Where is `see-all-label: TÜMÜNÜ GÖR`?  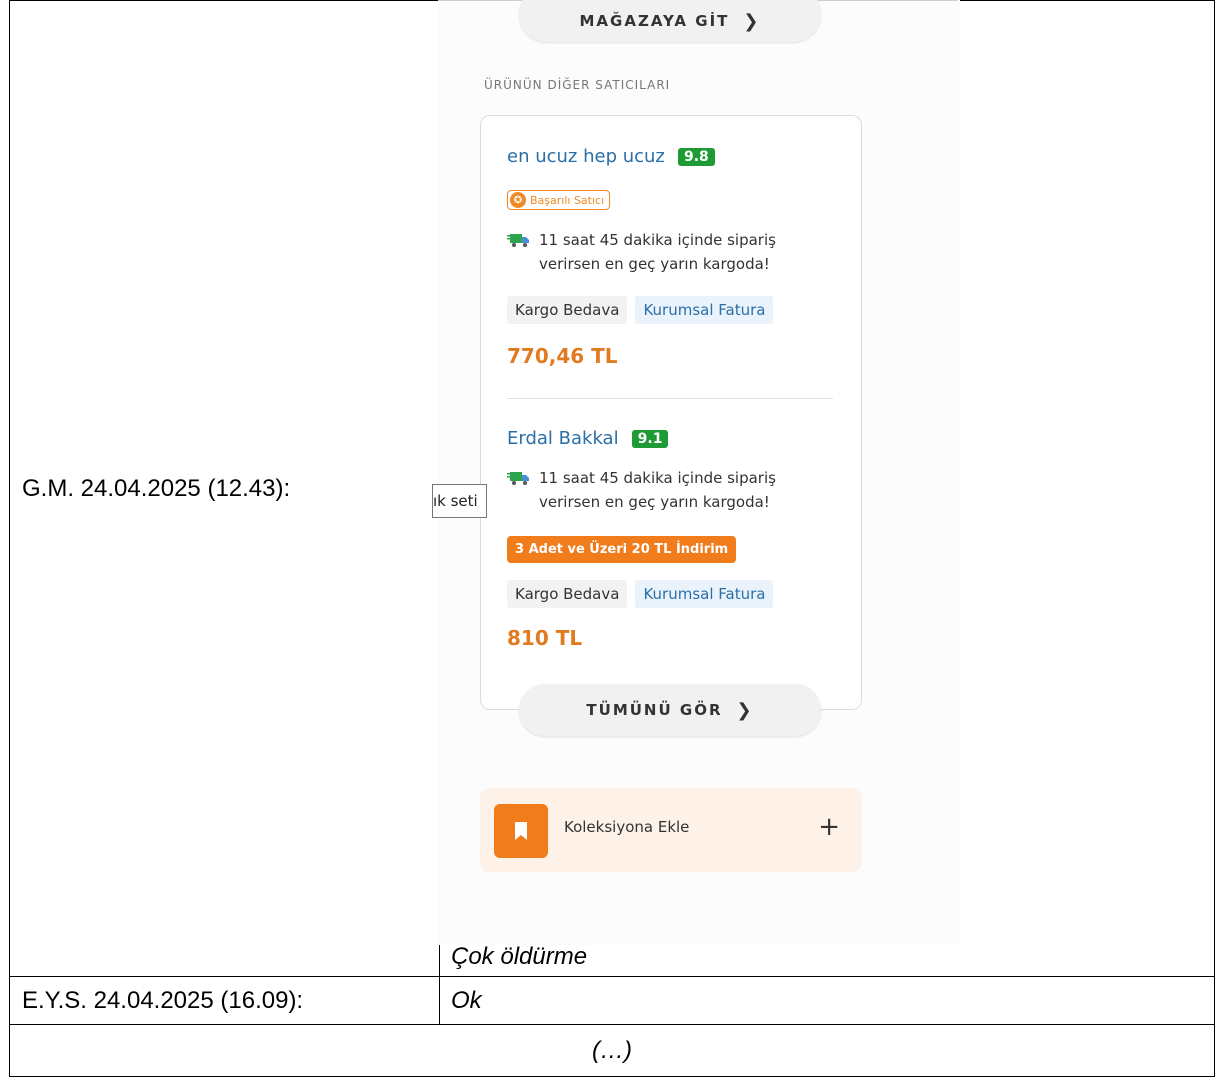
see-all-label: TÜMÜNÜ GÖR is located at coordinates (654, 710).